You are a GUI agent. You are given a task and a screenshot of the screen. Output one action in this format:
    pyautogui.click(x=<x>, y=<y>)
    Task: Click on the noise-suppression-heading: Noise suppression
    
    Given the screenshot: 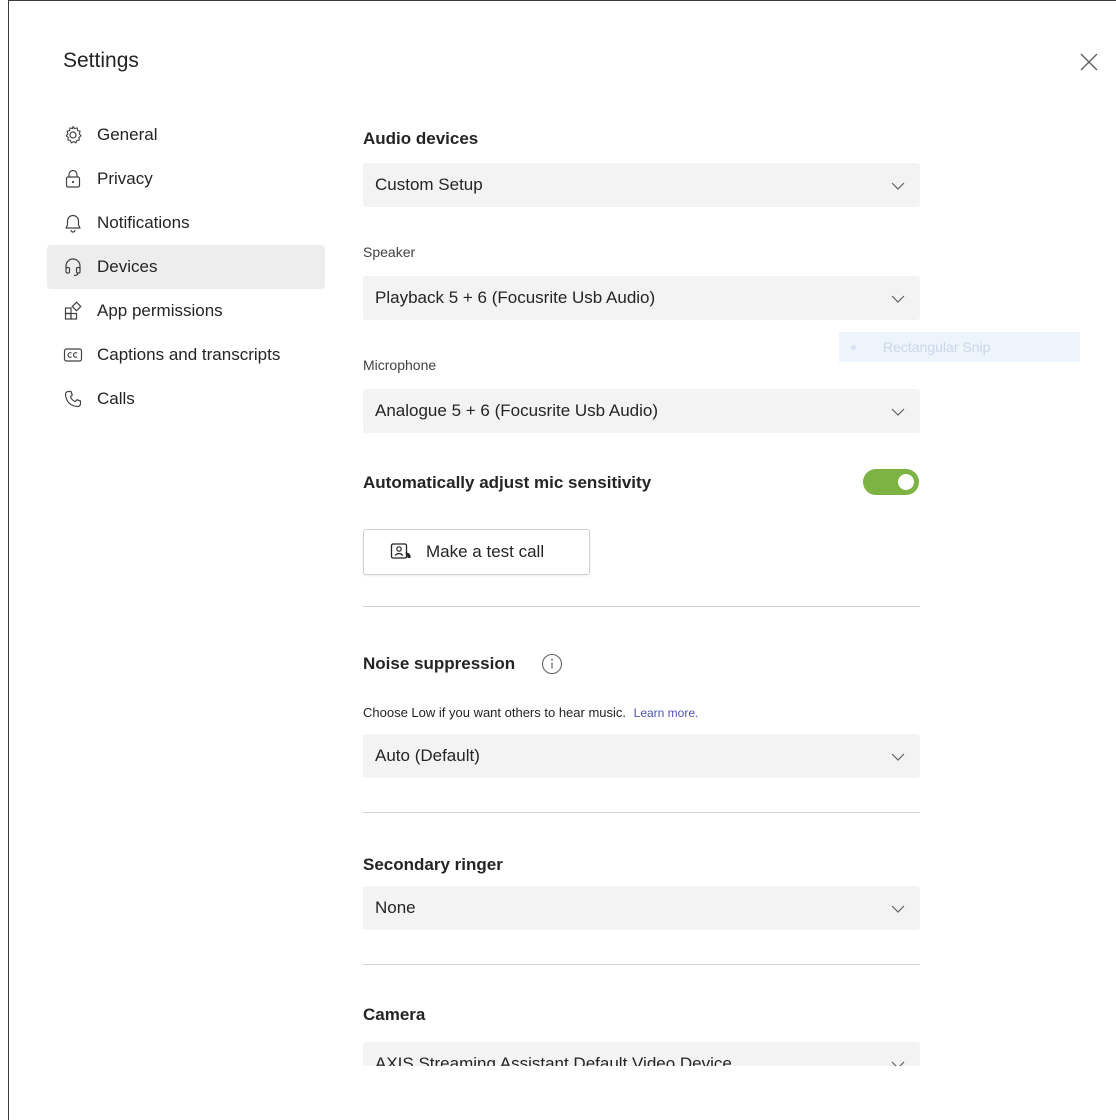 What is the action you would take?
    pyautogui.click(x=439, y=663)
    